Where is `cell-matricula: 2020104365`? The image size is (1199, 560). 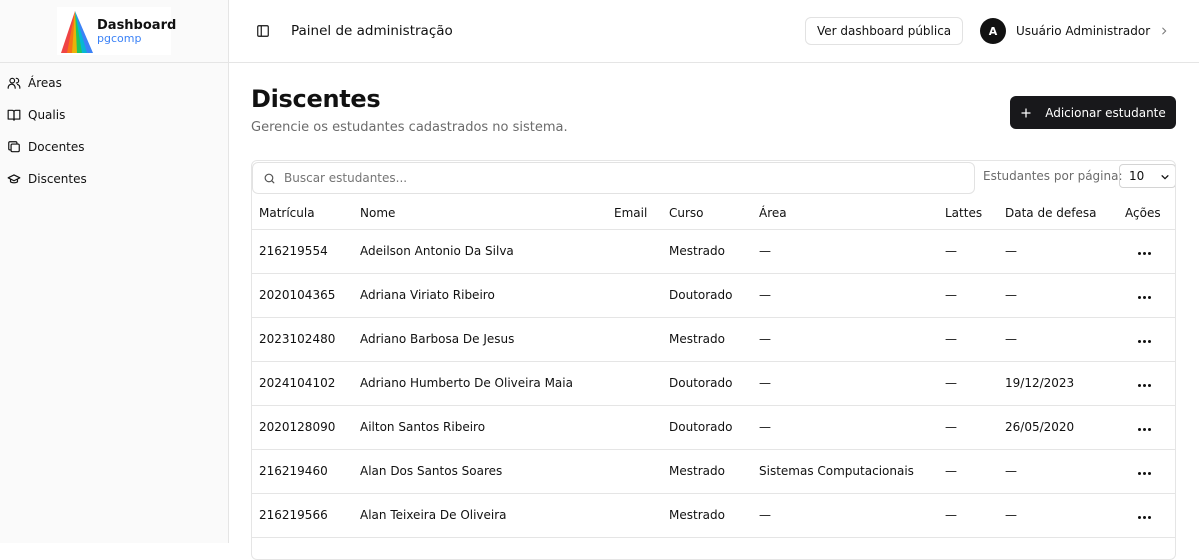
cell-matricula: 2020104365 is located at coordinates (302, 295).